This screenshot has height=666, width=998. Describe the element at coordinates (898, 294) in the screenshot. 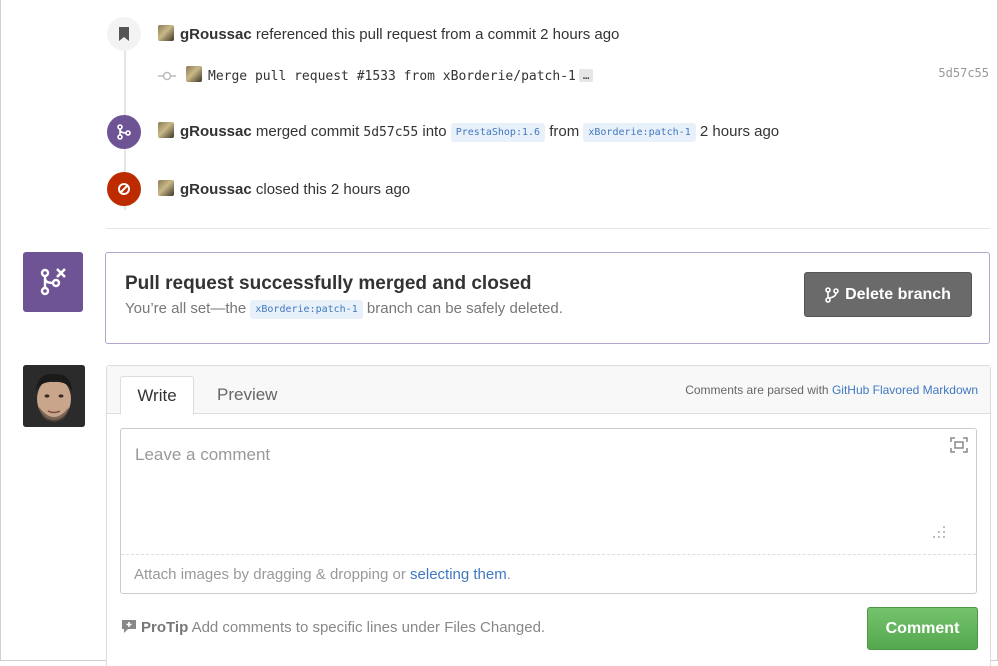

I see `delete-branch-label: Delete branch` at that location.